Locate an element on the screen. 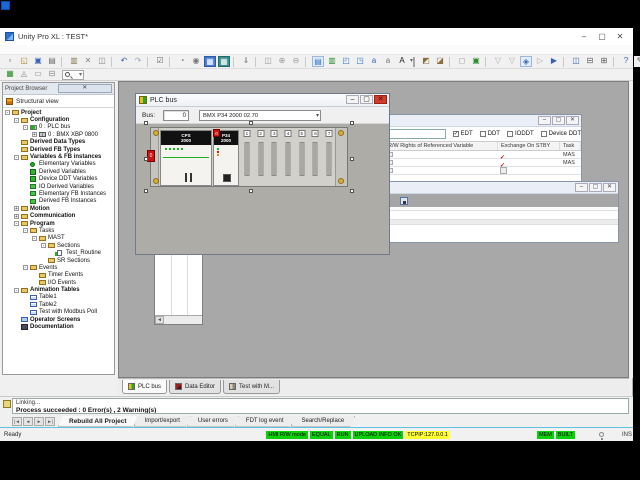  open-project-icon: ◱ is located at coordinates (24, 61).